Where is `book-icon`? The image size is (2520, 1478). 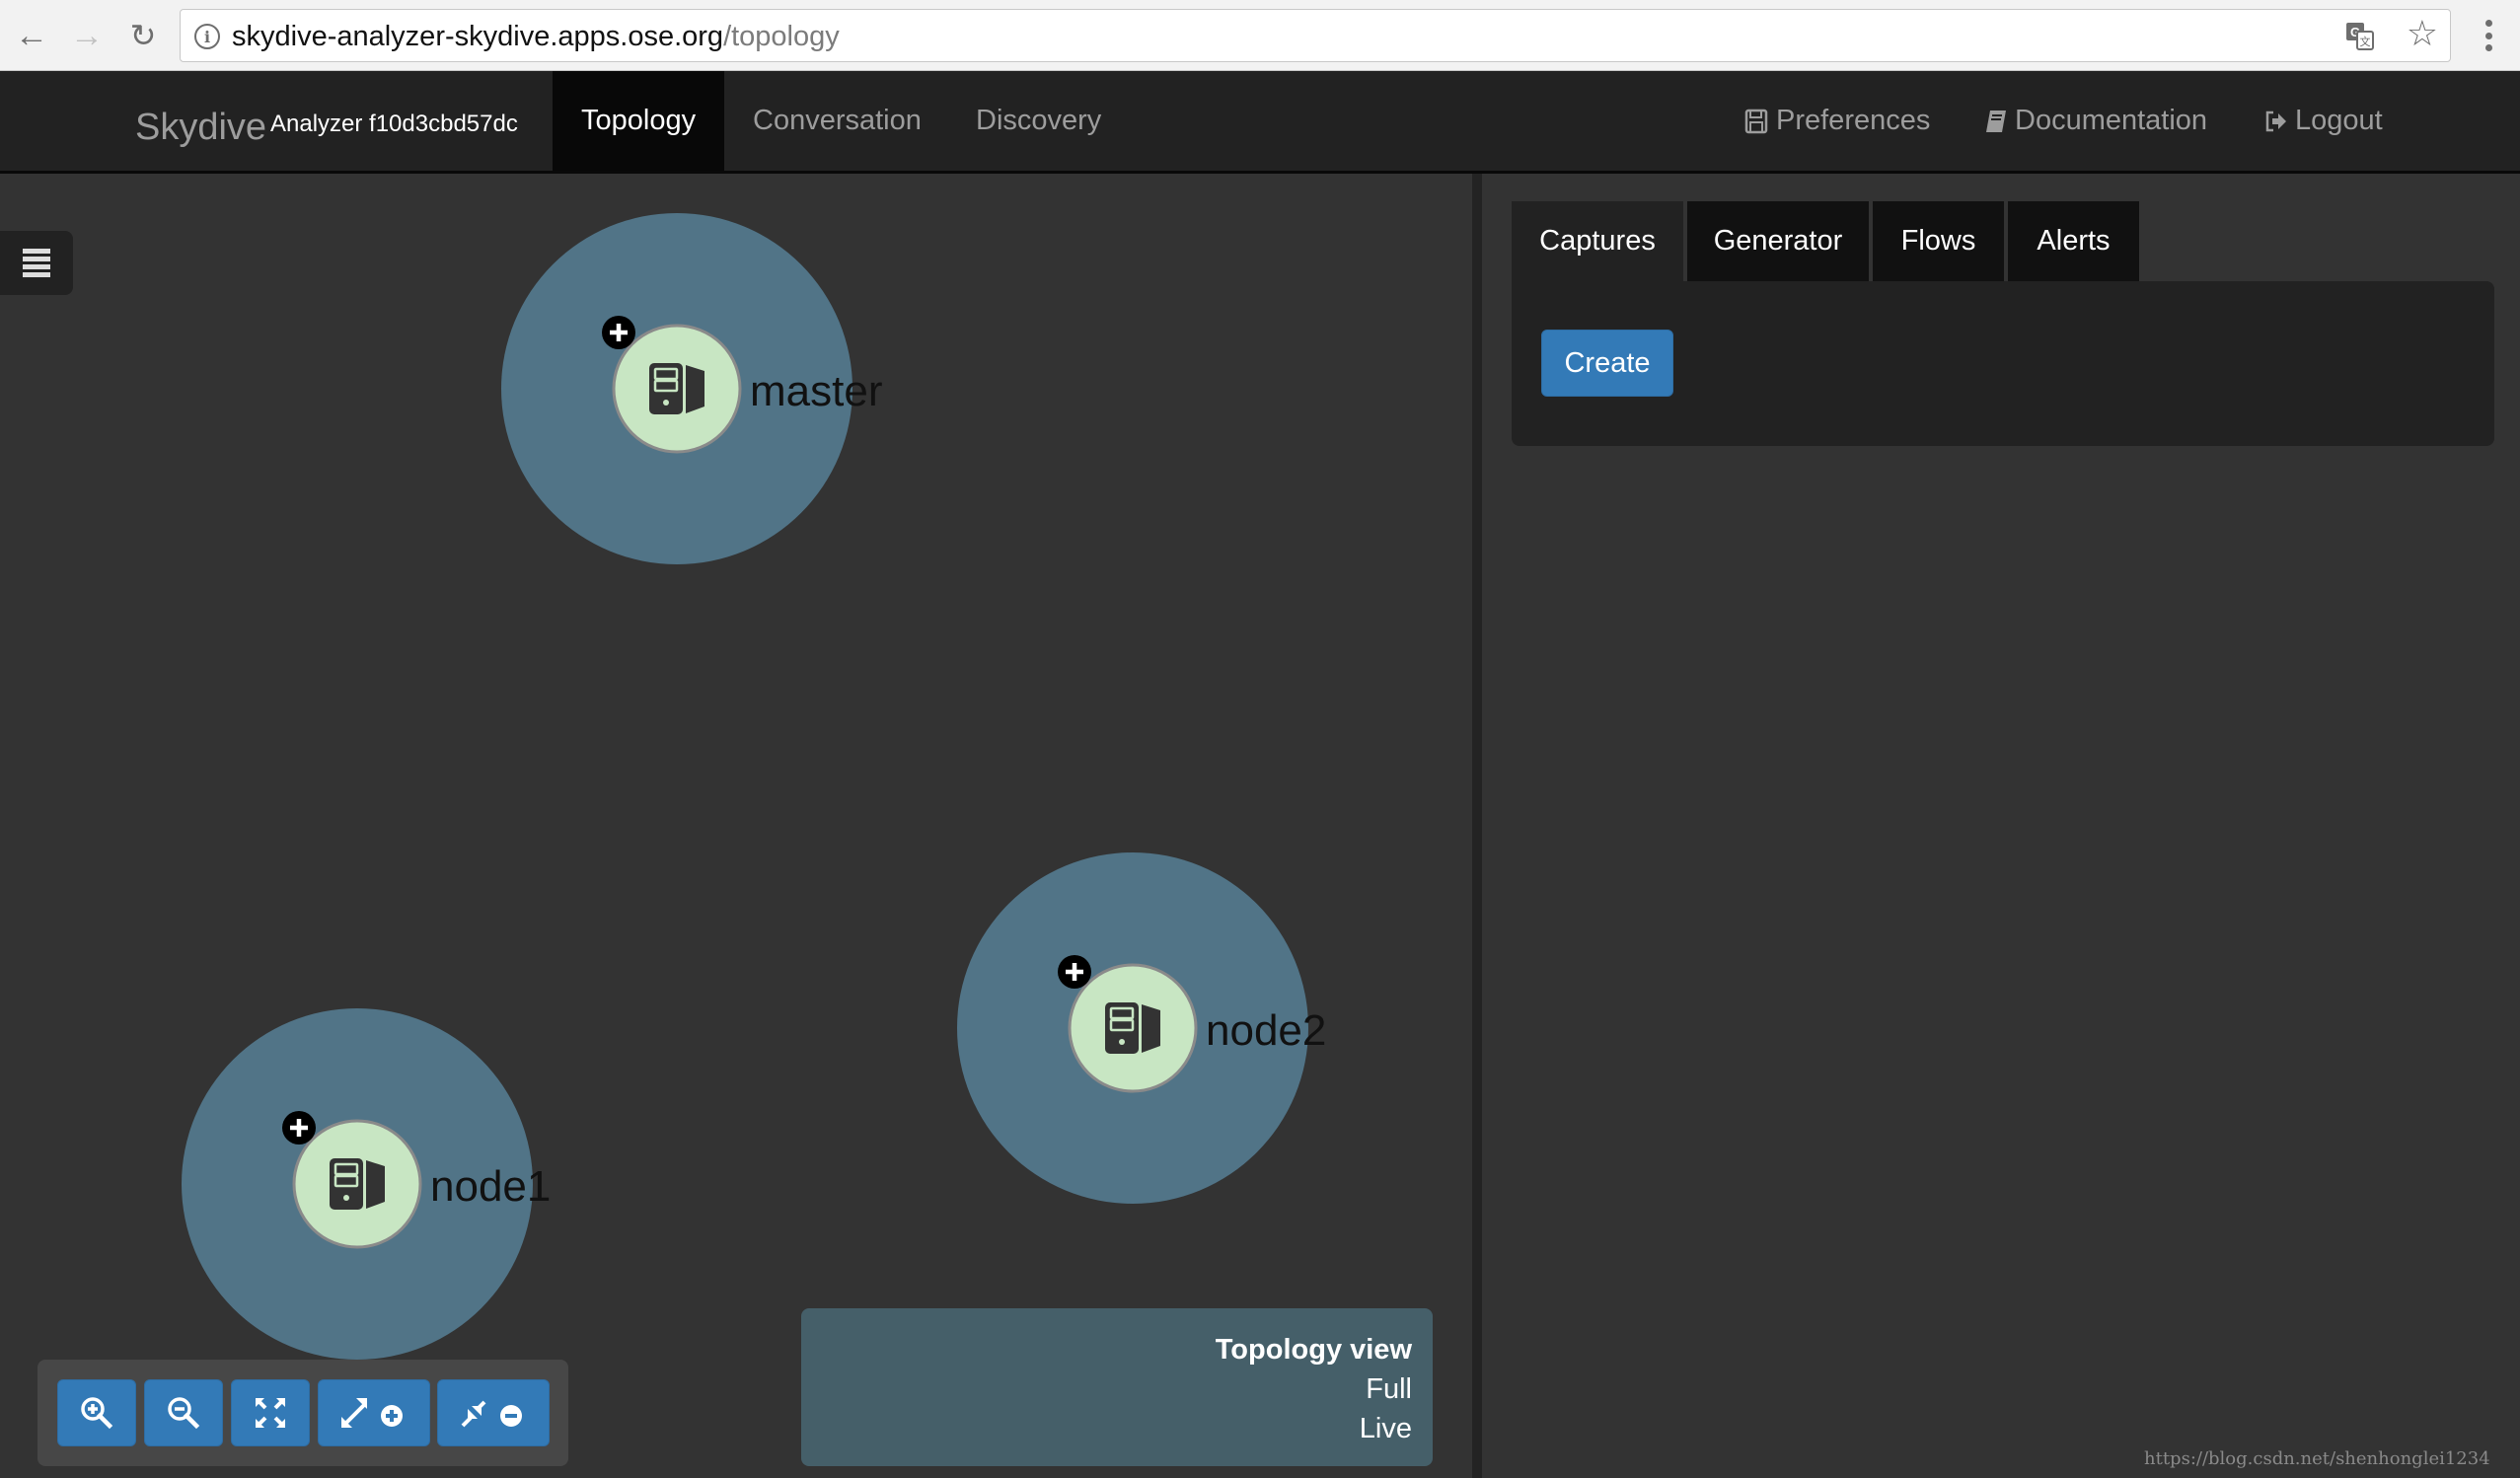 book-icon is located at coordinates (1996, 121).